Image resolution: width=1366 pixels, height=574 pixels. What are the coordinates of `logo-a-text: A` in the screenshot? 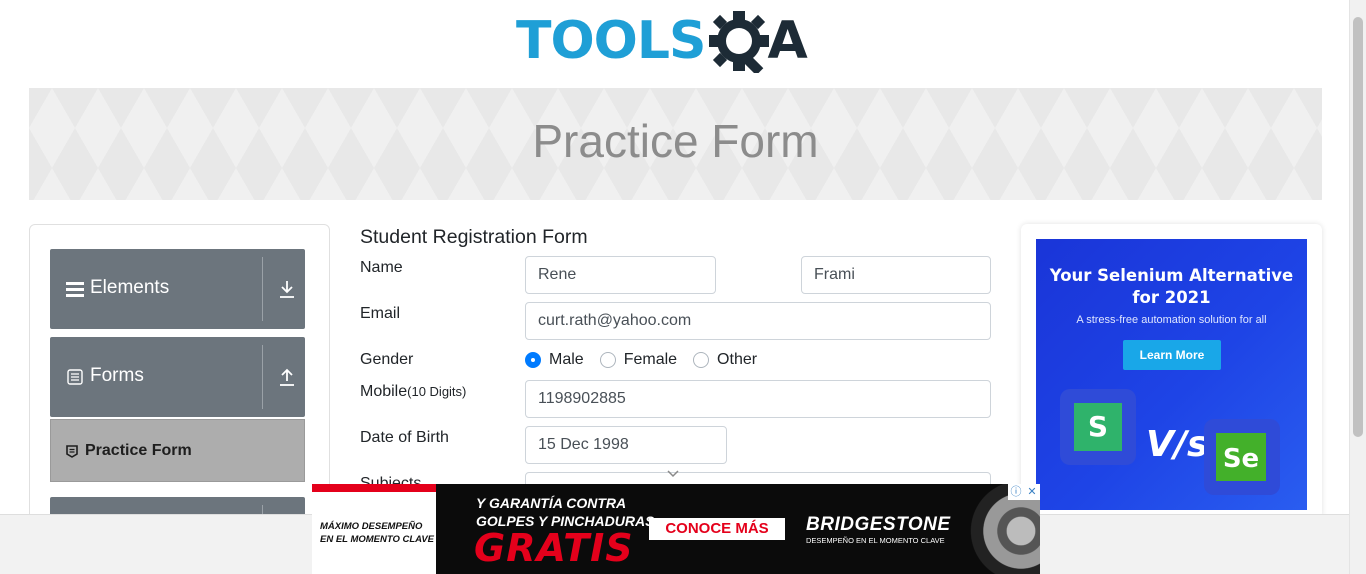 It's located at (787, 41).